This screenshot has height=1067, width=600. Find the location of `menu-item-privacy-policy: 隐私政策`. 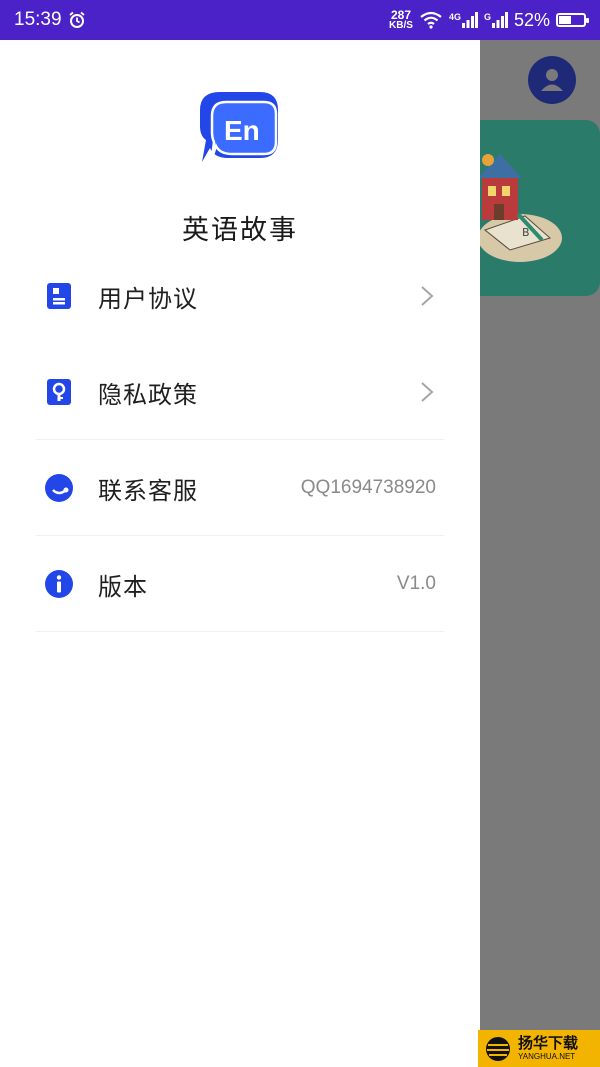

menu-item-privacy-policy: 隐私政策 is located at coordinates (240, 392).